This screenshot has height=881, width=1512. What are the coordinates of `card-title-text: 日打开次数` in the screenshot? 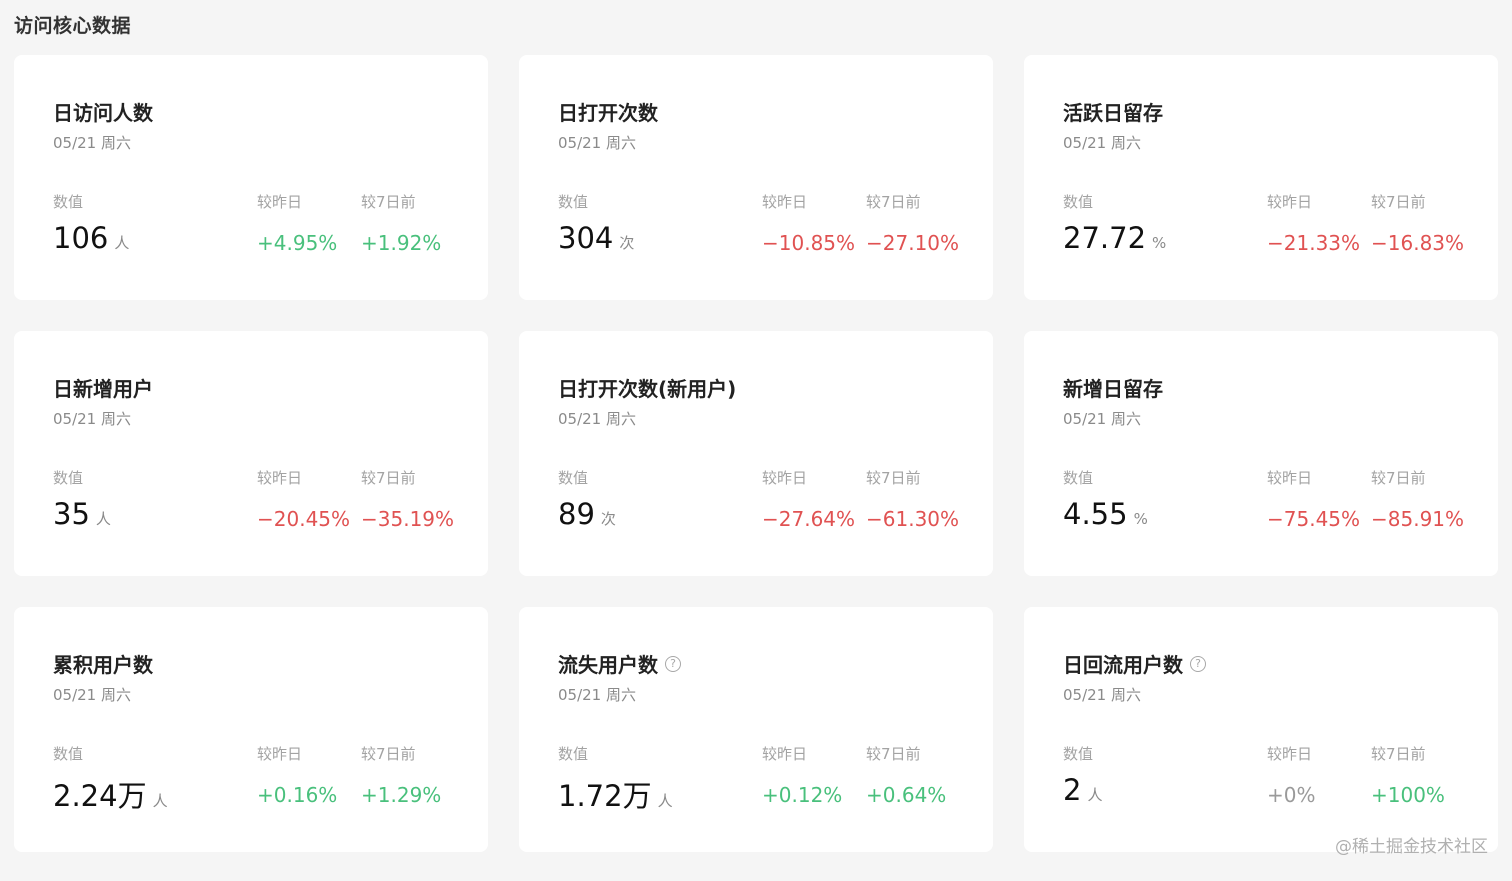 It's located at (608, 113).